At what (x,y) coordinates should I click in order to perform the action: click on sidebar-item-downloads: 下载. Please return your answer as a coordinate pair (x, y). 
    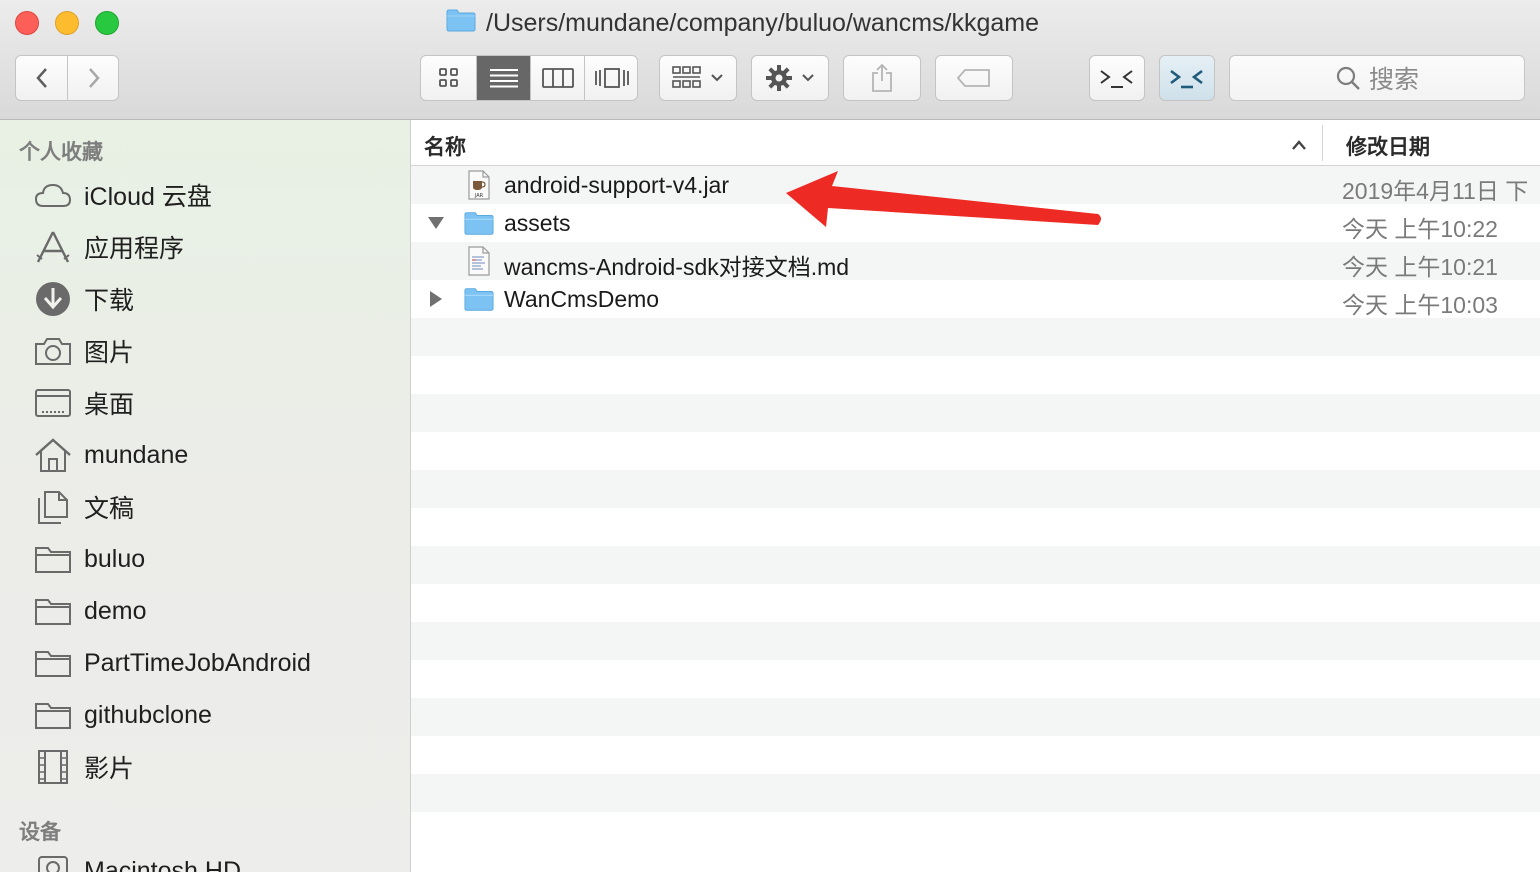
    Looking at the image, I should click on (84, 299).